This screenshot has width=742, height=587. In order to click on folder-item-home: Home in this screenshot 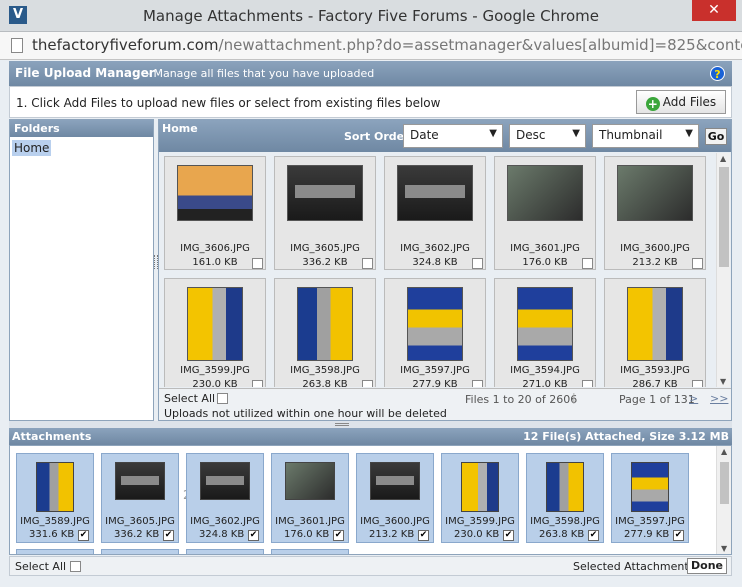, I will do `click(32, 148)`.